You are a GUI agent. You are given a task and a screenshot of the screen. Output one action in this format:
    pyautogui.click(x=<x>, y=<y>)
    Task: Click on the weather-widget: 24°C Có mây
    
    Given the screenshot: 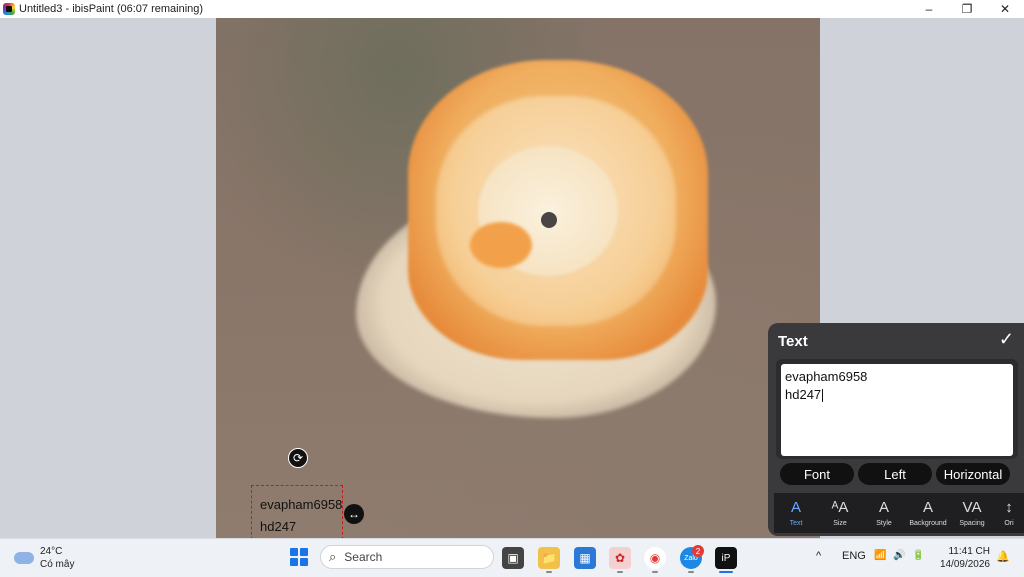 What is the action you would take?
    pyautogui.click(x=44, y=558)
    